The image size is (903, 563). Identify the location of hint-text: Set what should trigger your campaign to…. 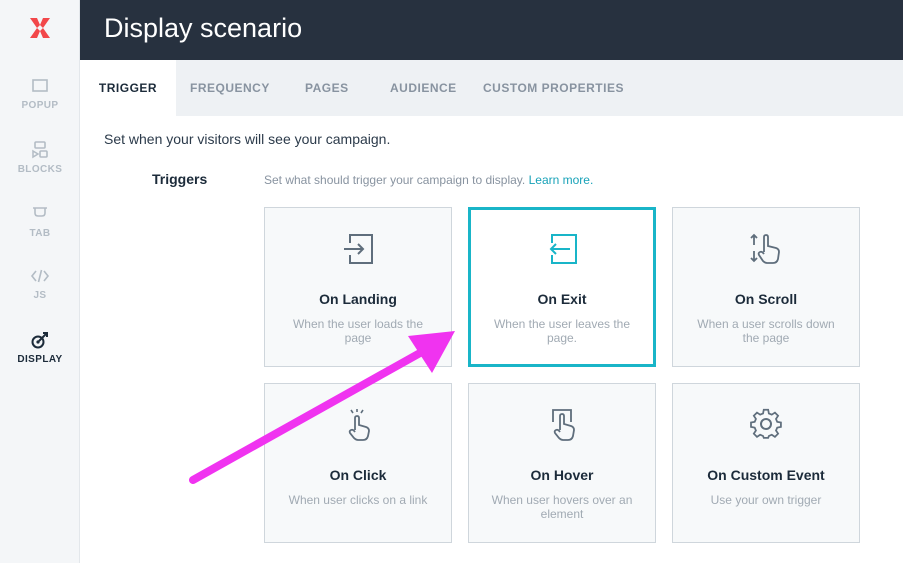
(395, 180).